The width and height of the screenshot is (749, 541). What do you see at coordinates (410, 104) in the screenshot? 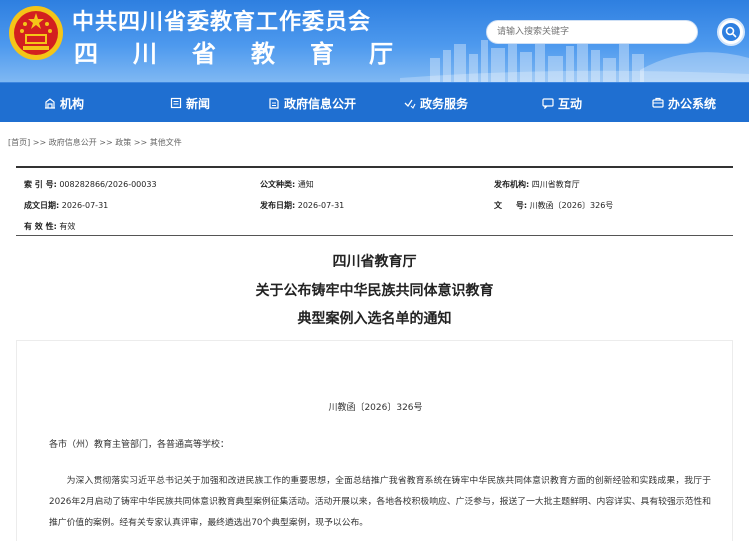
I see `service-icon` at bounding box center [410, 104].